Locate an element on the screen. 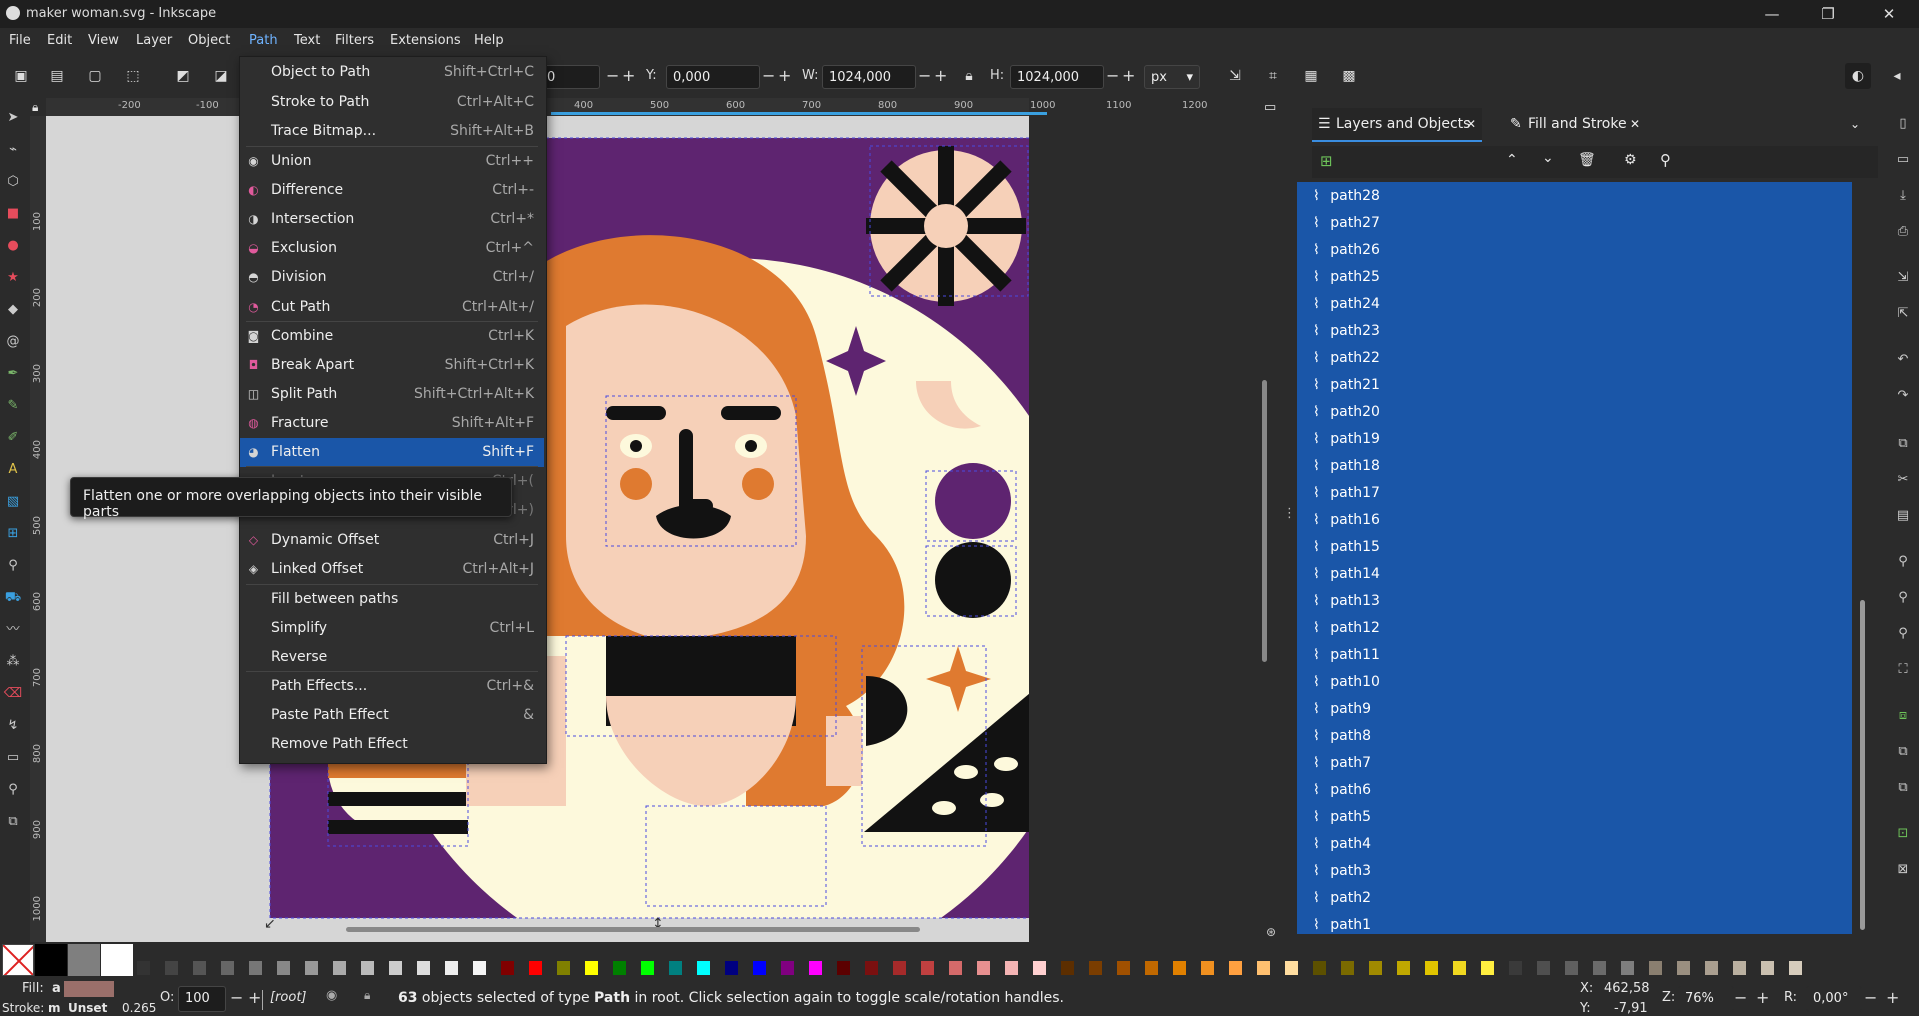 The width and height of the screenshot is (1919, 1016). layer-row: ⌇ path10 is located at coordinates (1346, 682).